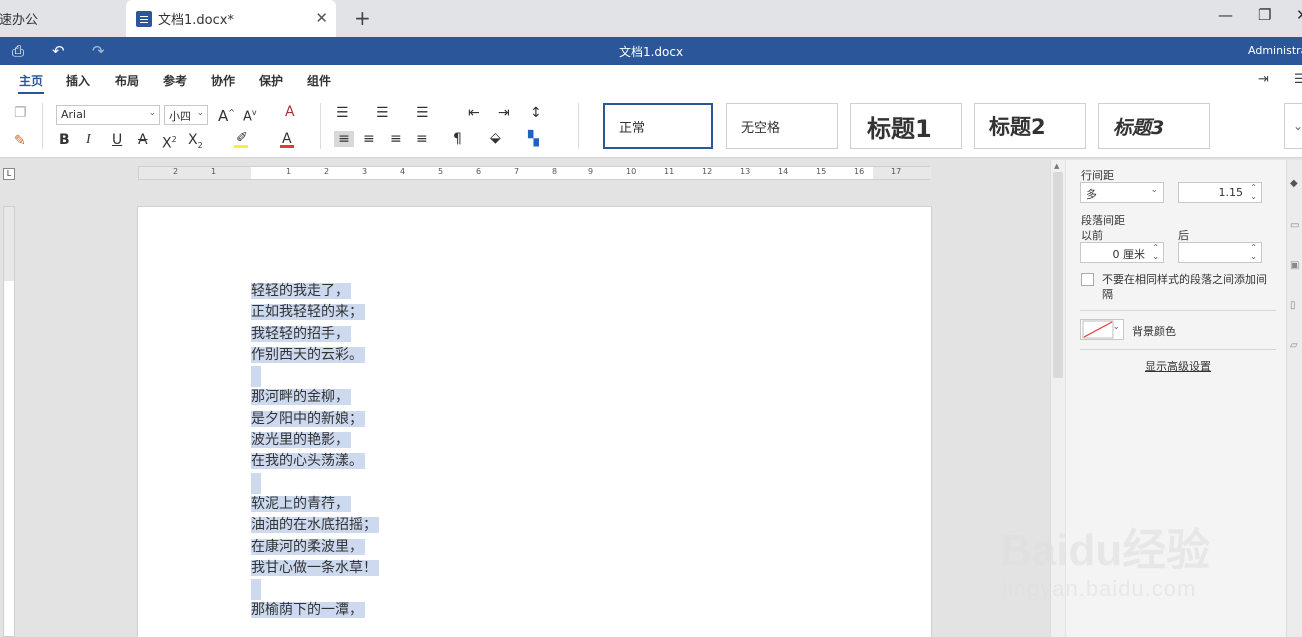 The height and width of the screenshot is (637, 1302). I want to click on show-advanced-settings-link: 显示高级设置, so click(1178, 366).